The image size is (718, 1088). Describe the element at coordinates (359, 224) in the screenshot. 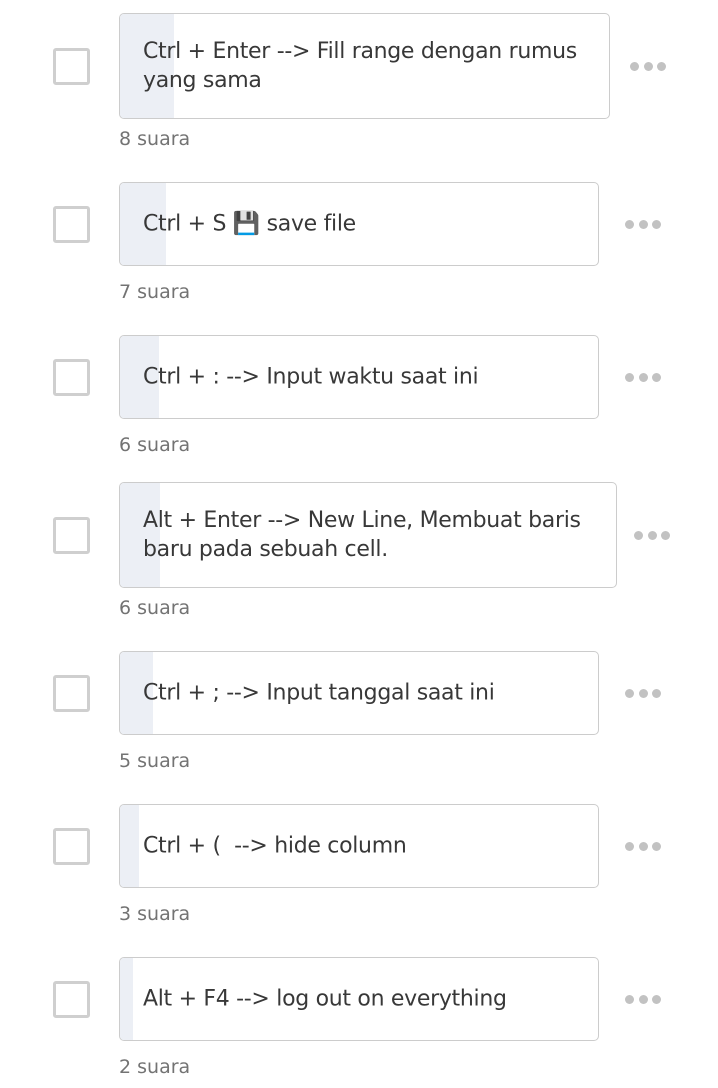

I see `option-button-2: Ctrl + S 💾 save file` at that location.